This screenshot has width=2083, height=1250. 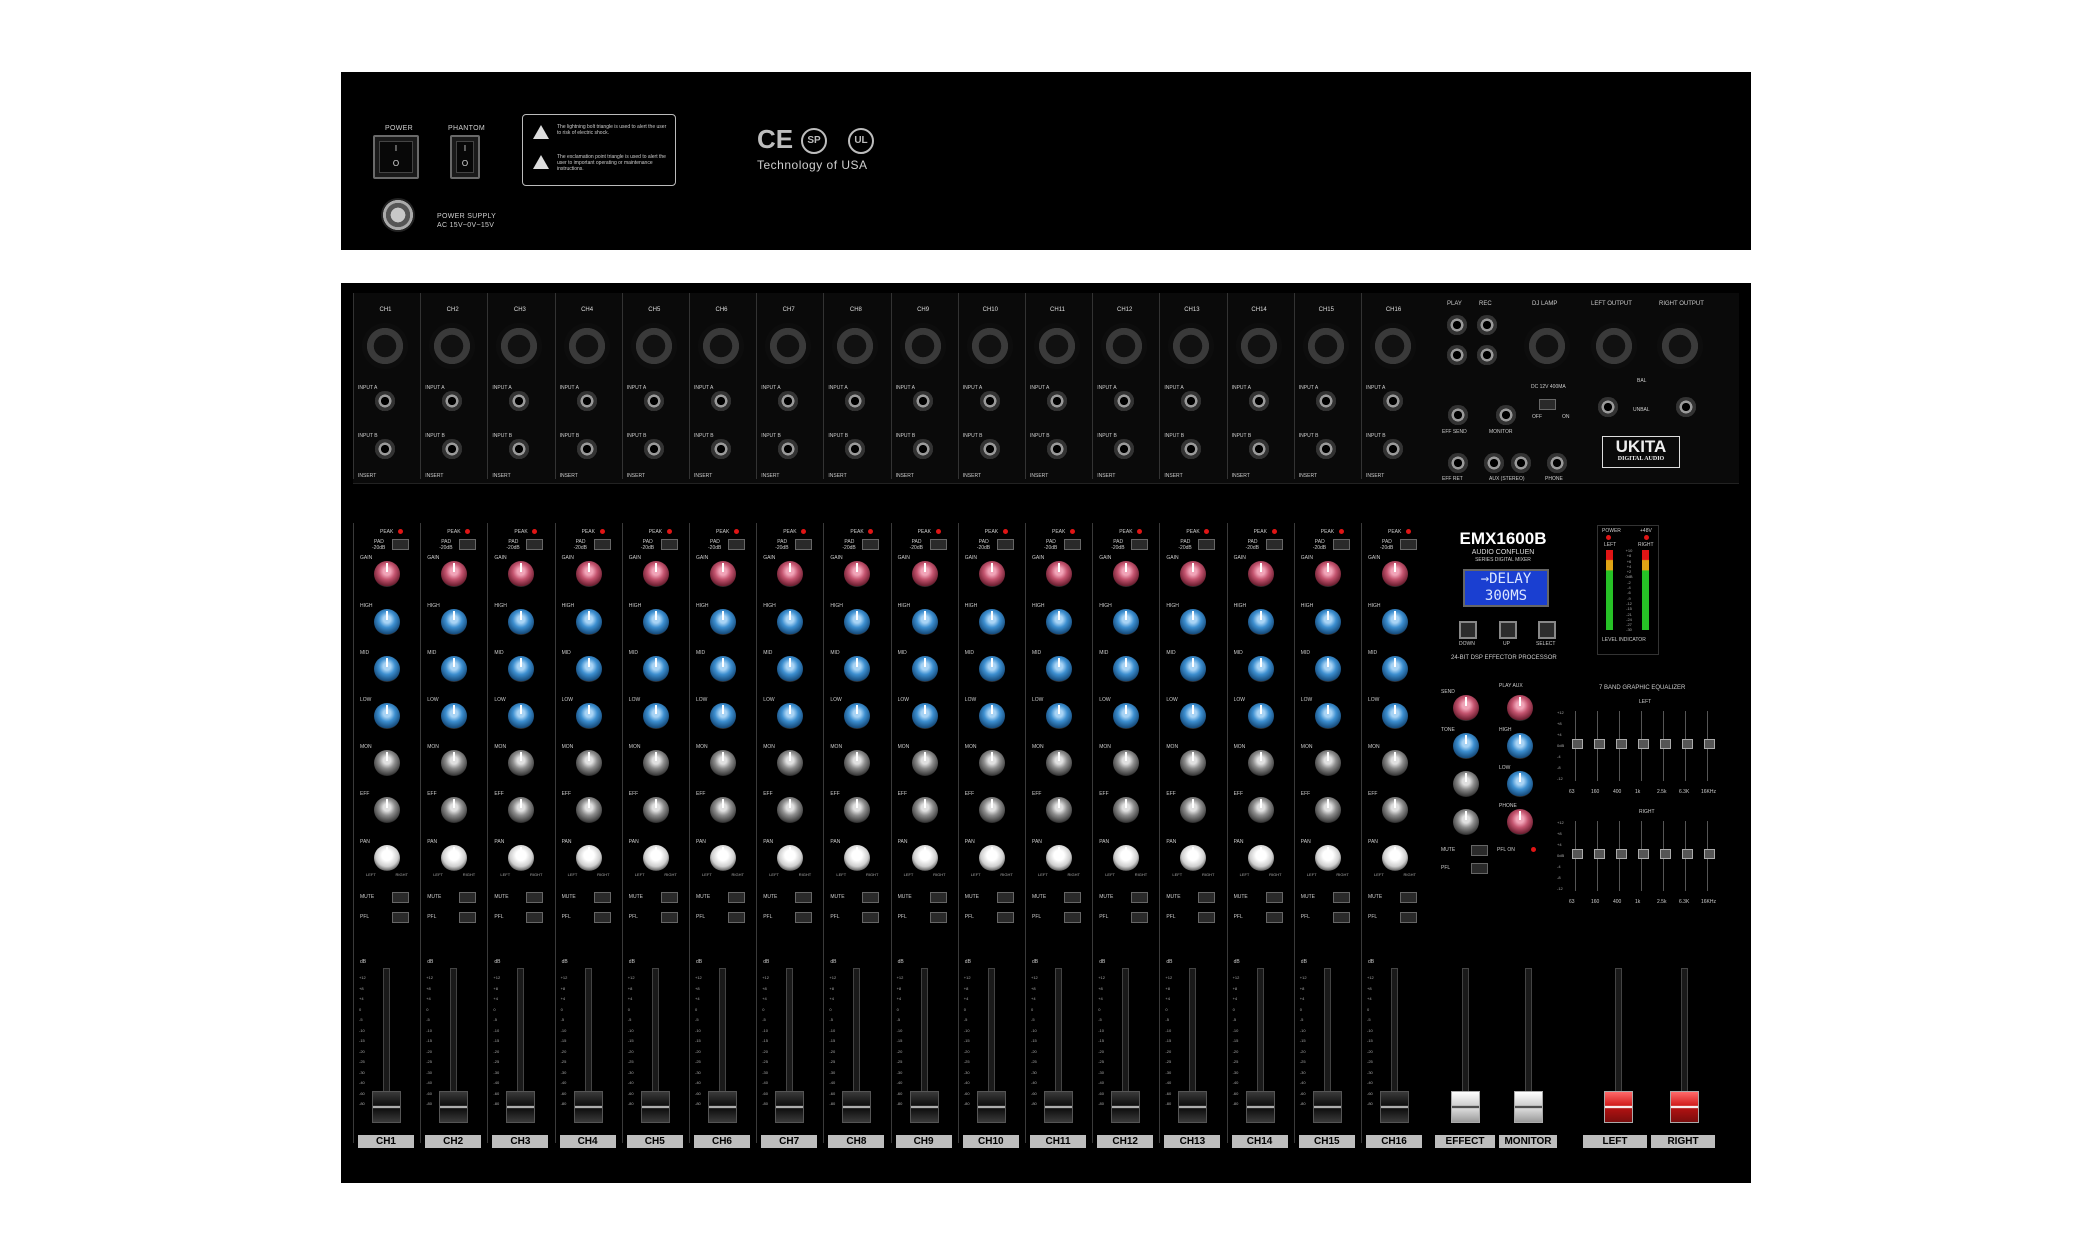 I want to click on monitor-high-knob, so click(x=1520, y=746).